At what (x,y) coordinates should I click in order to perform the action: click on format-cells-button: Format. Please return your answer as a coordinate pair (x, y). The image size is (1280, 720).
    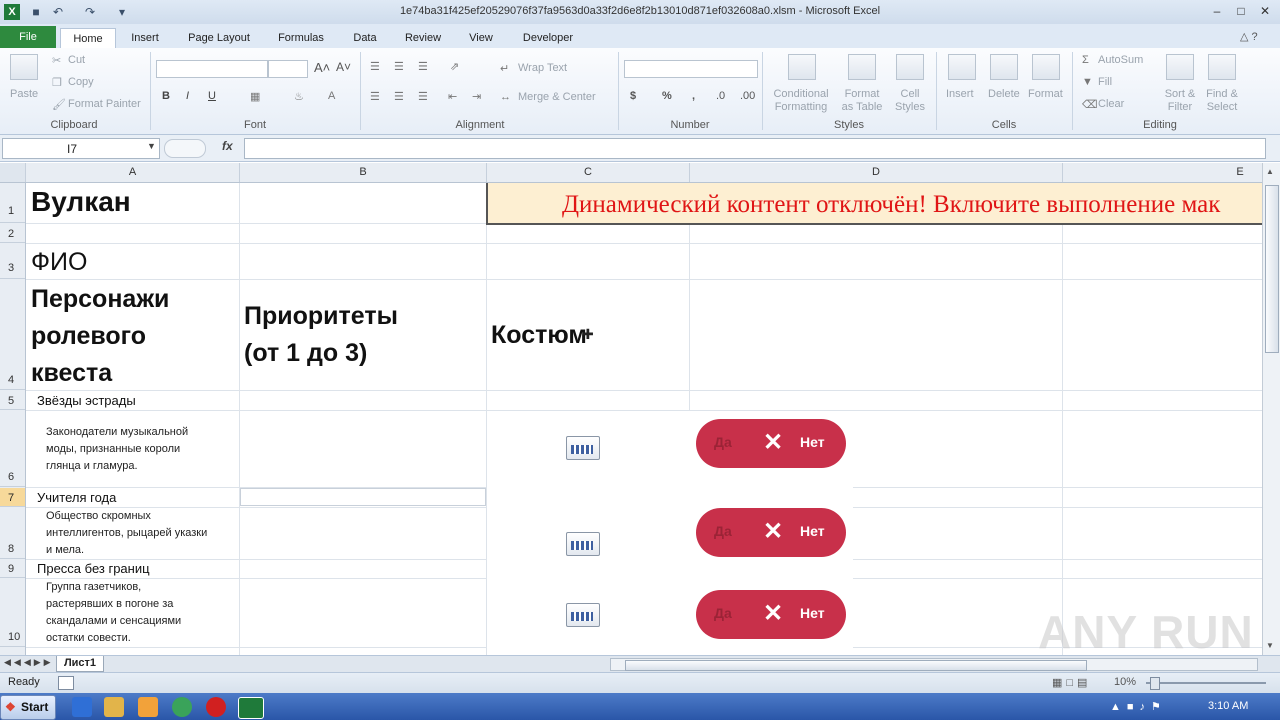
    Looking at the image, I should click on (1045, 94).